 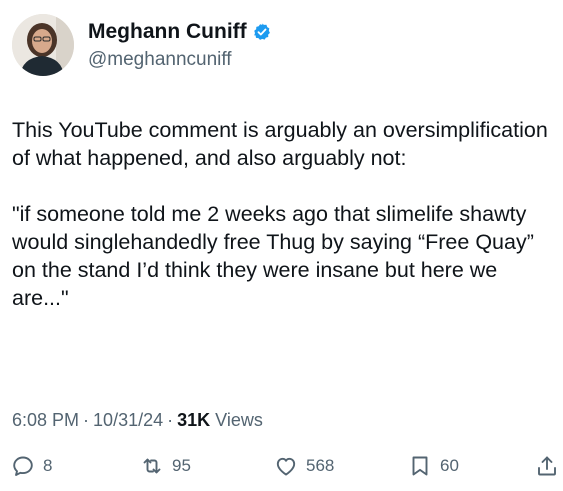 I want to click on like-count: 568, so click(x=320, y=465).